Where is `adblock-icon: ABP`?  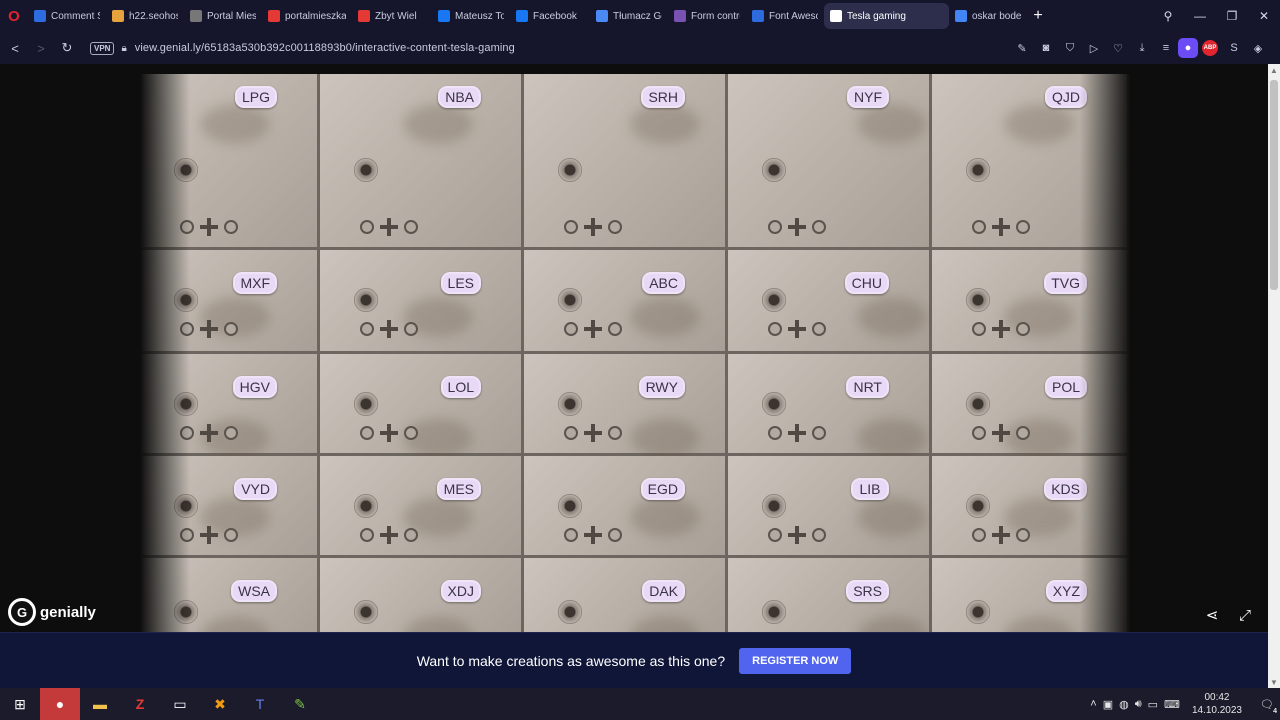
adblock-icon: ABP is located at coordinates (1210, 48).